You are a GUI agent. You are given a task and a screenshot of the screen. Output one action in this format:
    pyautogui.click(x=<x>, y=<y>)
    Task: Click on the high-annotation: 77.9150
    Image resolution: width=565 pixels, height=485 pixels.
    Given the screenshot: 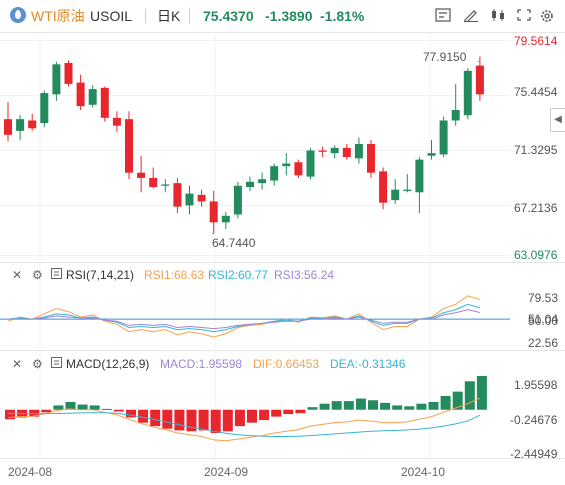 What is the action you would take?
    pyautogui.click(x=445, y=57)
    